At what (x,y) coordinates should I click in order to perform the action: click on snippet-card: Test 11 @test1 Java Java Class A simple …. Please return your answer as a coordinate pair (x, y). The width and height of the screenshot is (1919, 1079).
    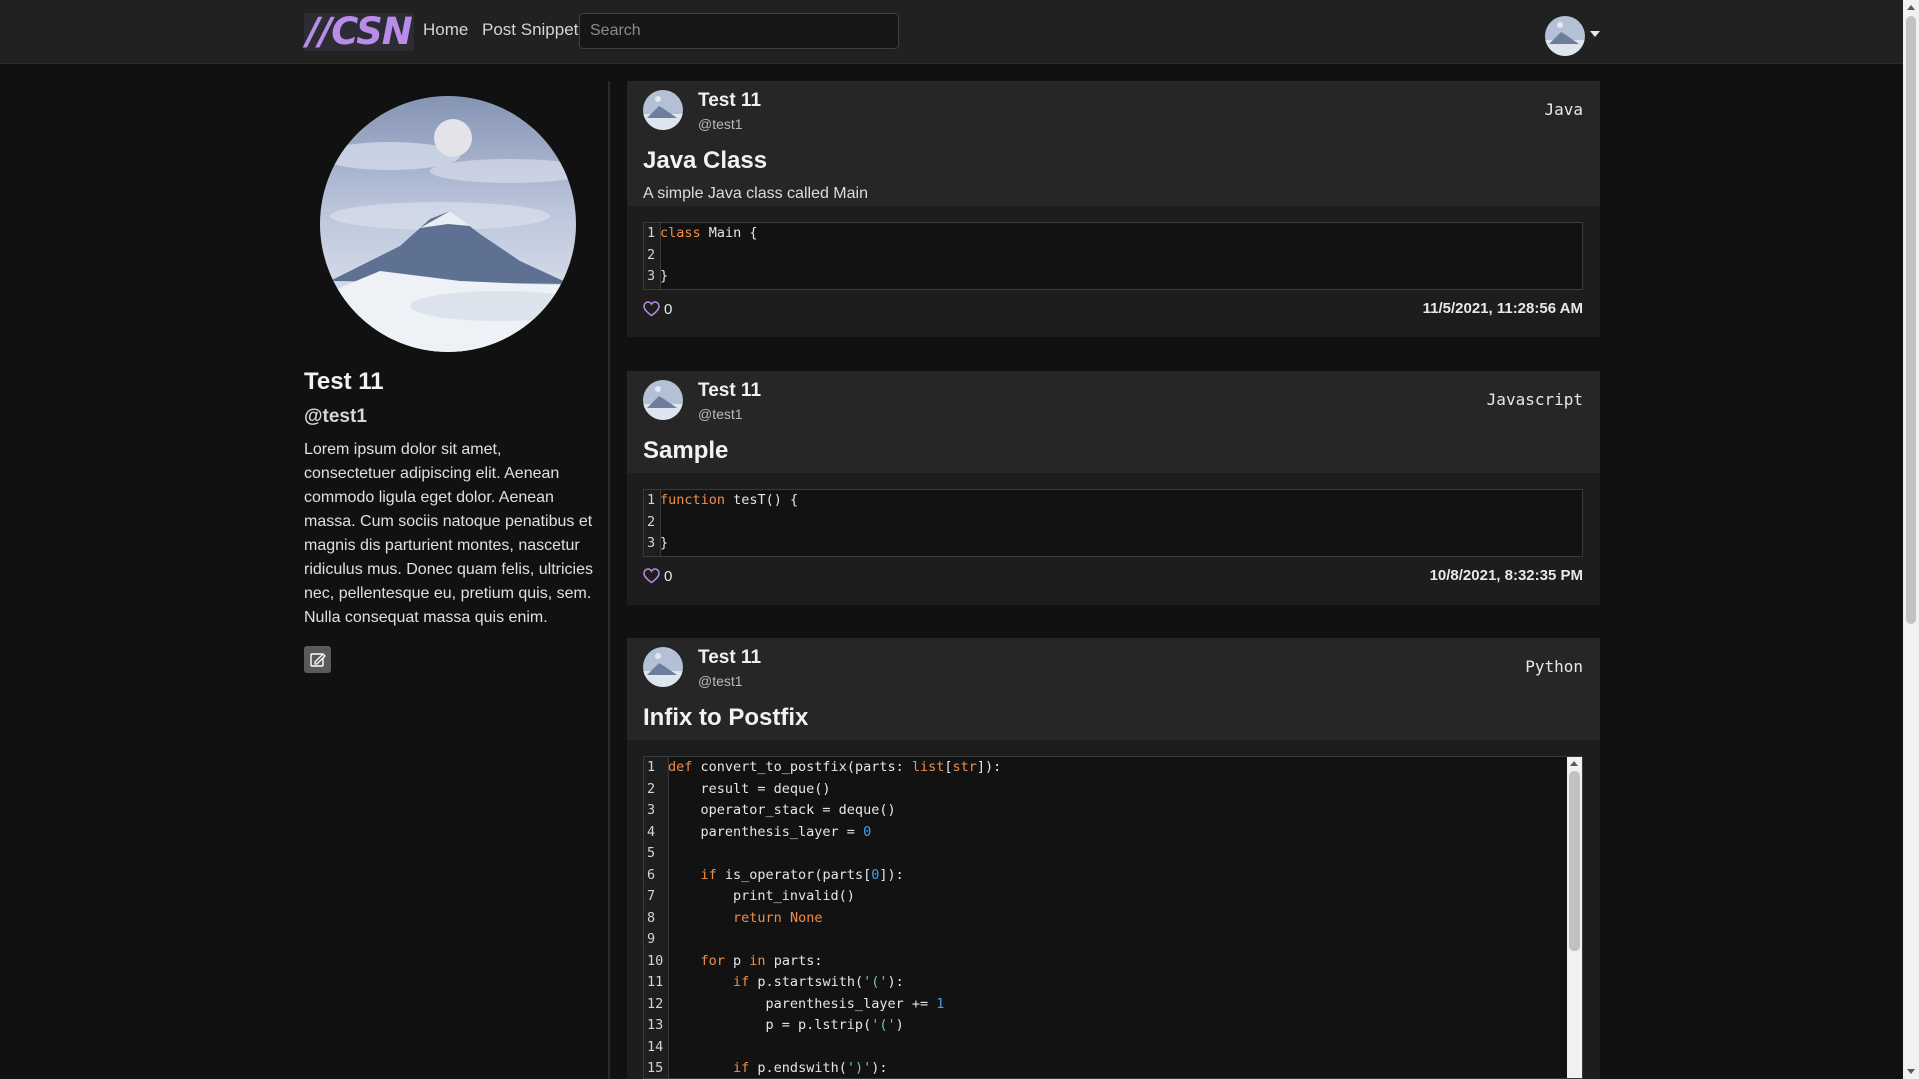
    Looking at the image, I should click on (1113, 209).